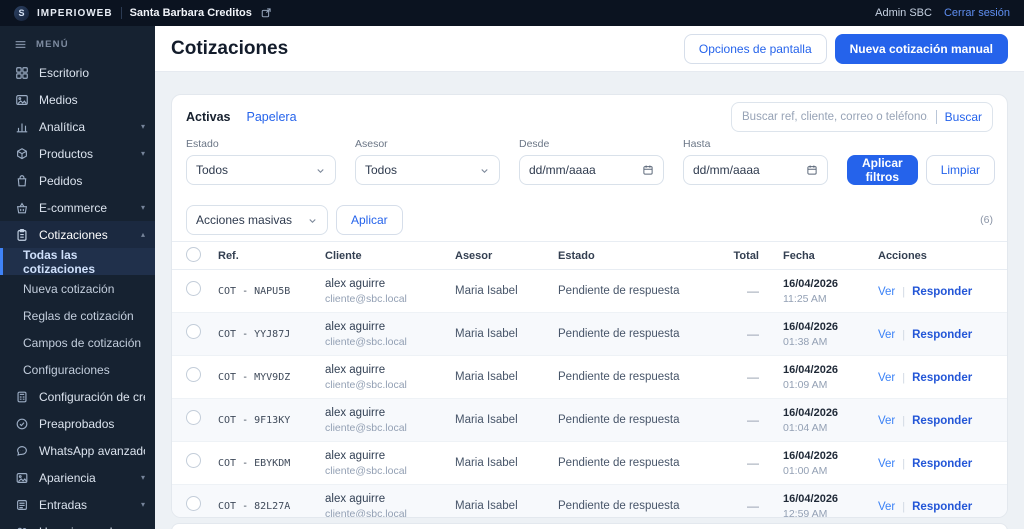 The image size is (1024, 529). What do you see at coordinates (635, 255) in the screenshot?
I see `header-estado: Estado` at bounding box center [635, 255].